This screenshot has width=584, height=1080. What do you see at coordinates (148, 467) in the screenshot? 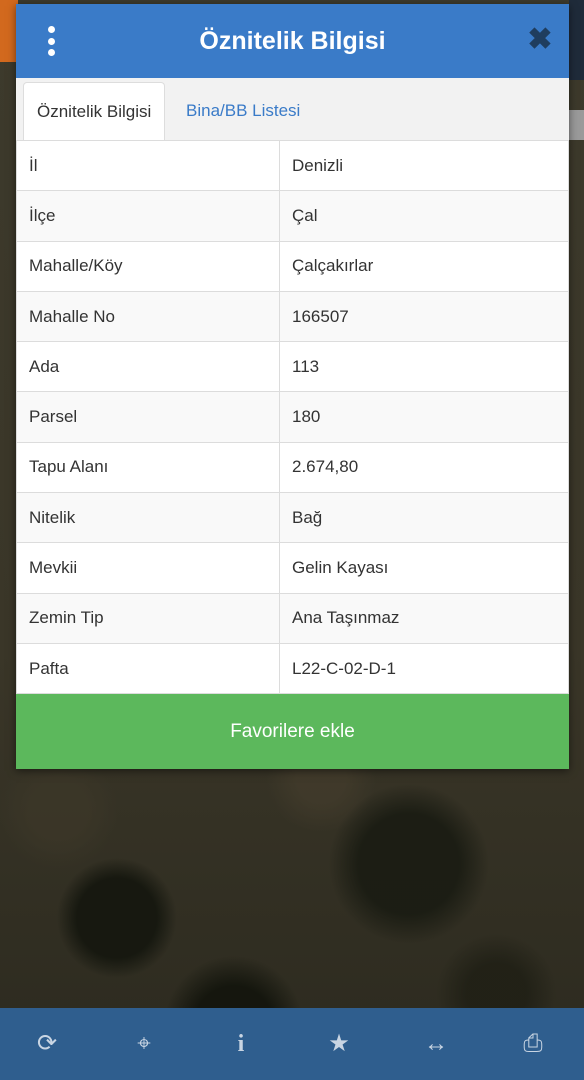
I see `attribute-key: Tapu Alanı` at bounding box center [148, 467].